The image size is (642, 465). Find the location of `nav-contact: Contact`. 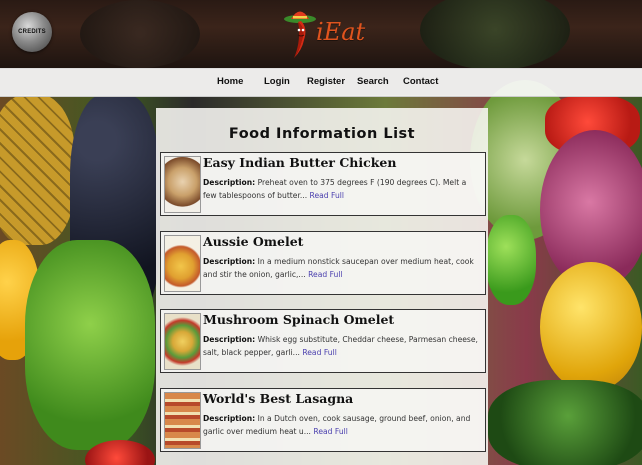

nav-contact: Contact is located at coordinates (420, 81).